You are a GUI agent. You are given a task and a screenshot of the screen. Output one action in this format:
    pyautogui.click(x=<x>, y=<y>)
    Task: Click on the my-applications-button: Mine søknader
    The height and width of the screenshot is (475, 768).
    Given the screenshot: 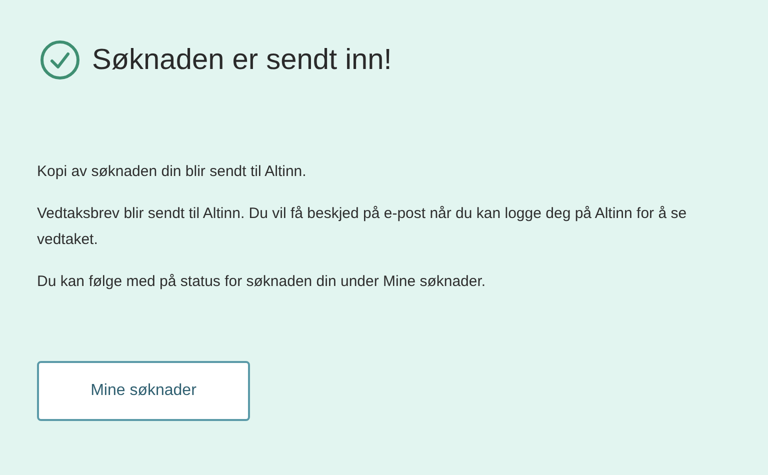 What is the action you would take?
    pyautogui.click(x=143, y=391)
    